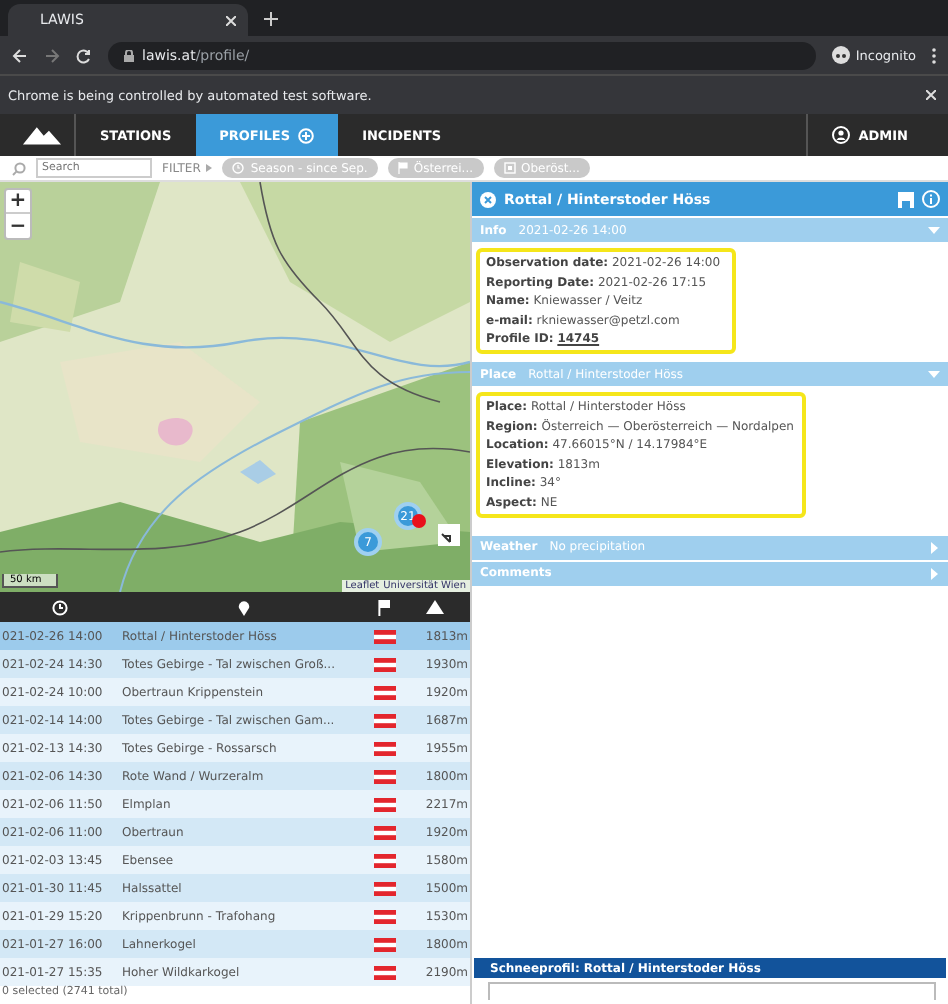 This screenshot has height=1004, width=948. What do you see at coordinates (906, 199) in the screenshot?
I see `save-icon` at bounding box center [906, 199].